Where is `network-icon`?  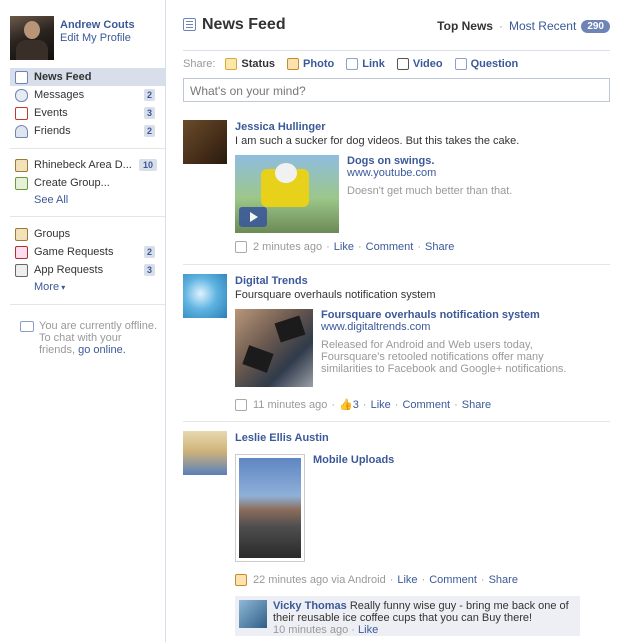 network-icon is located at coordinates (21, 165).